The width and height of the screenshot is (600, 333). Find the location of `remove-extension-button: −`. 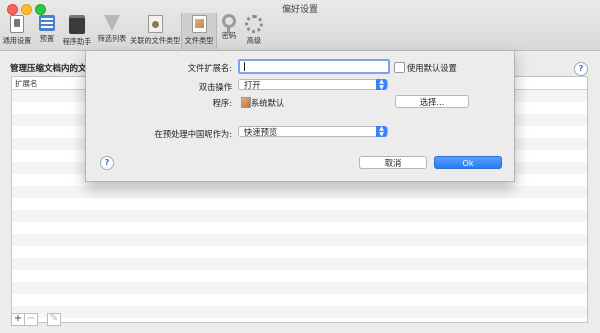

remove-extension-button: − is located at coordinates (31, 319).